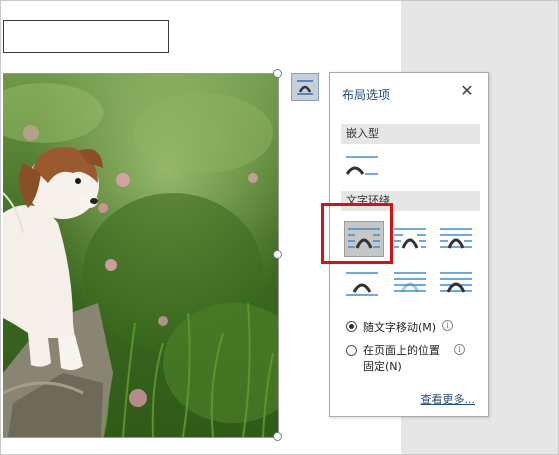 Image resolution: width=559 pixels, height=455 pixels. I want to click on fix-position-radio, so click(351, 350).